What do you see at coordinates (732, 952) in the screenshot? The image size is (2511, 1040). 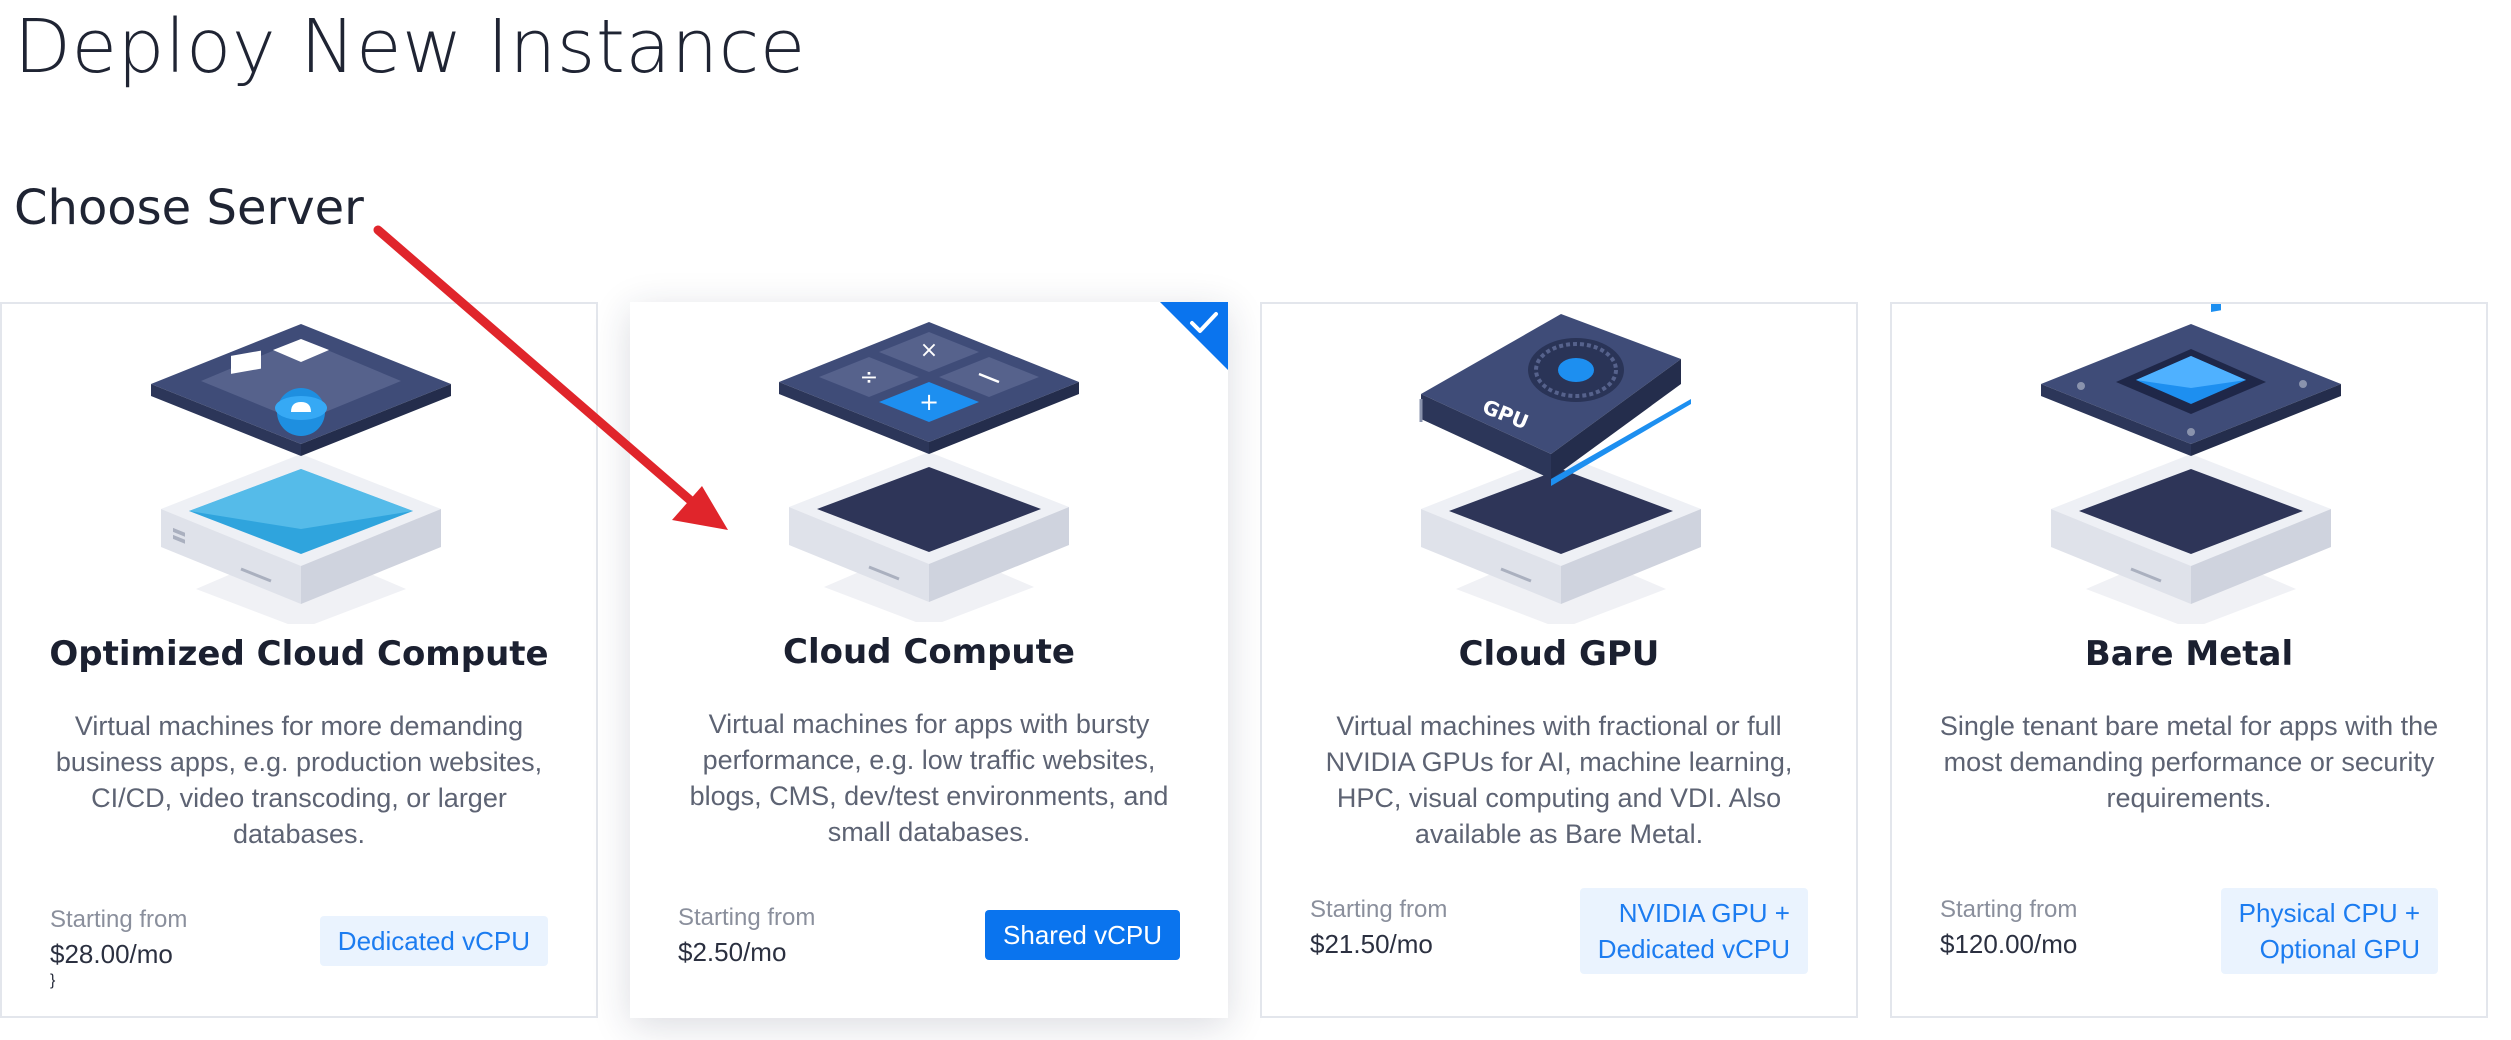 I see `price: $2.50/mo` at bounding box center [732, 952].